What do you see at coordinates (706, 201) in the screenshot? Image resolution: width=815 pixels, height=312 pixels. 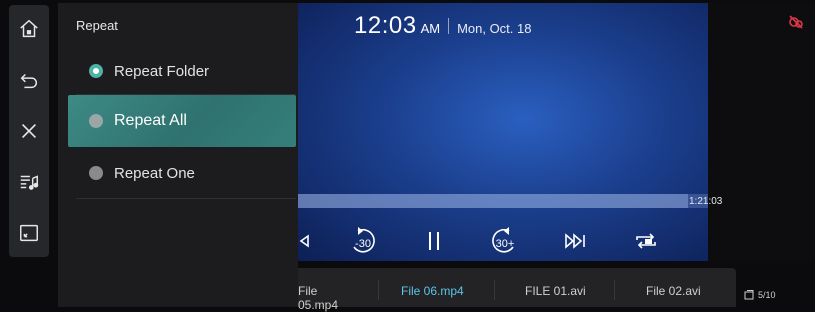 I see `elapsed-time: 1:21:03` at bounding box center [706, 201].